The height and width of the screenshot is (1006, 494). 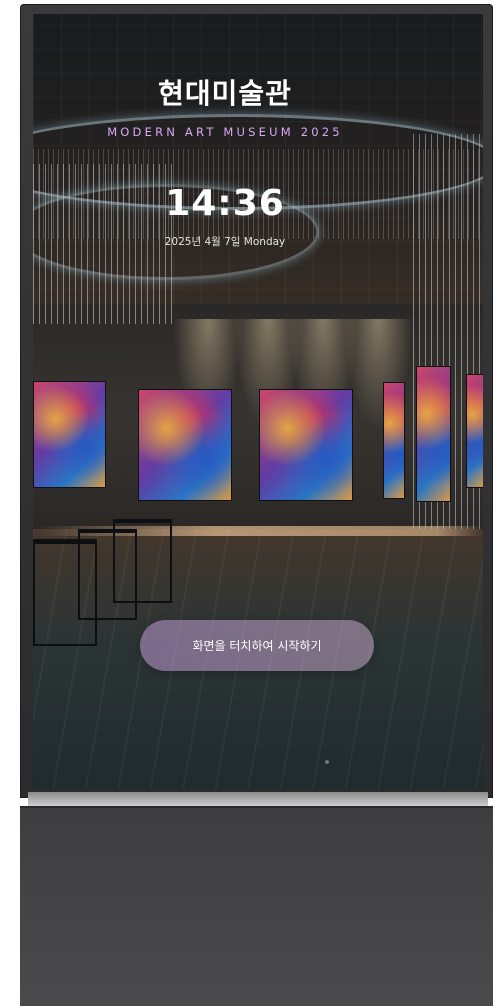 What do you see at coordinates (225, 132) in the screenshot?
I see `museum-subtitle: MODERN ART MUSEUM 2025` at bounding box center [225, 132].